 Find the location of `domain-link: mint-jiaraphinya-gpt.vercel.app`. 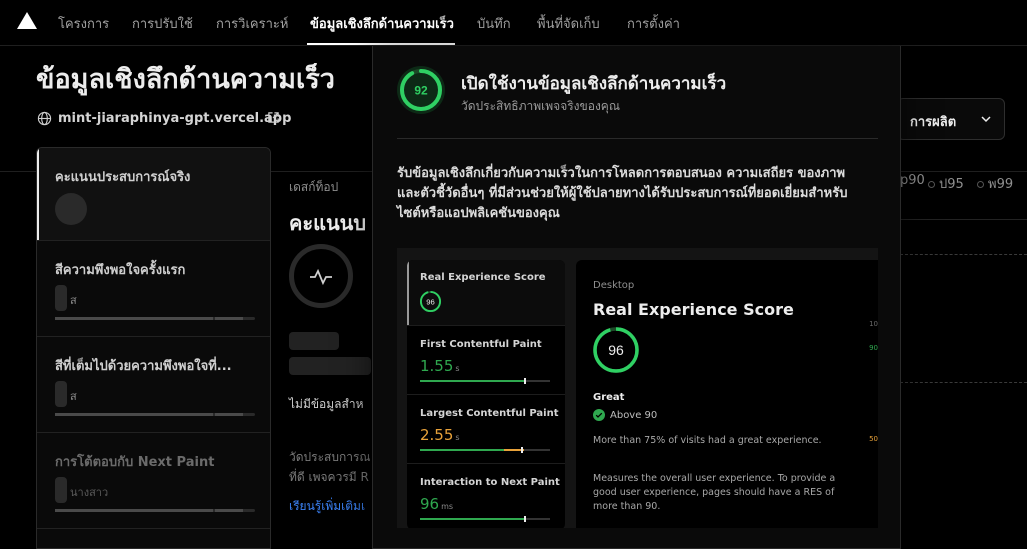

domain-link: mint-jiaraphinya-gpt.vercel.app is located at coordinates (174, 118).